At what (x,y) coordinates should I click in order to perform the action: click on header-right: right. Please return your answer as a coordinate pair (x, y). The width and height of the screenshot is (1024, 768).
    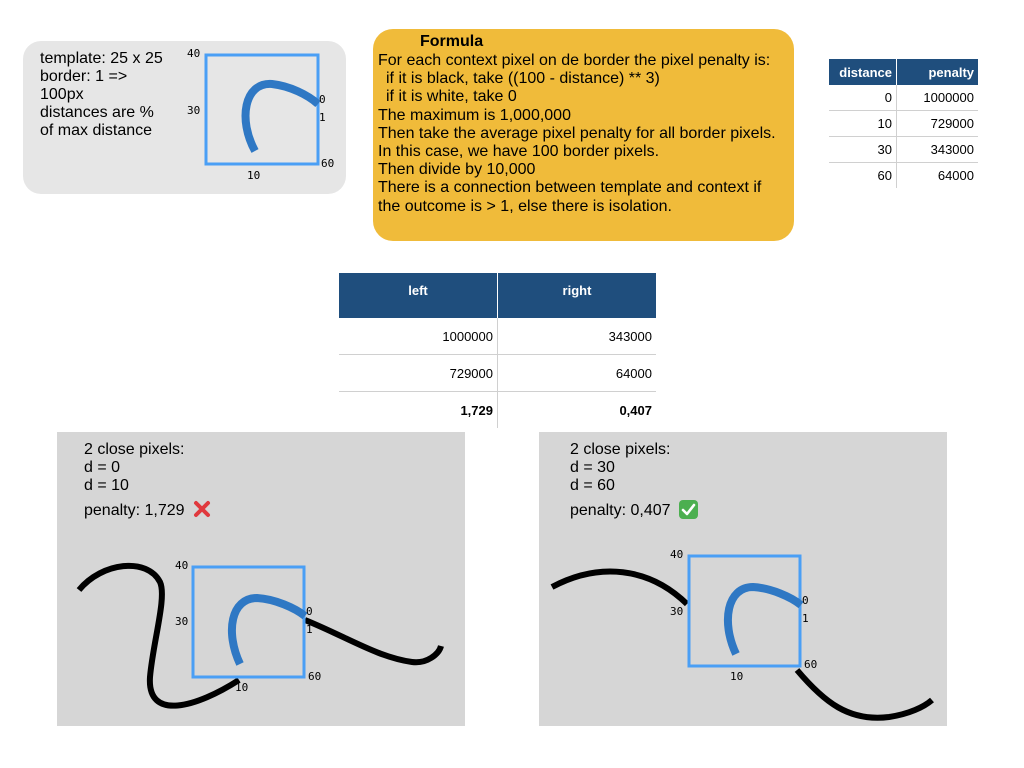
    Looking at the image, I should click on (577, 290).